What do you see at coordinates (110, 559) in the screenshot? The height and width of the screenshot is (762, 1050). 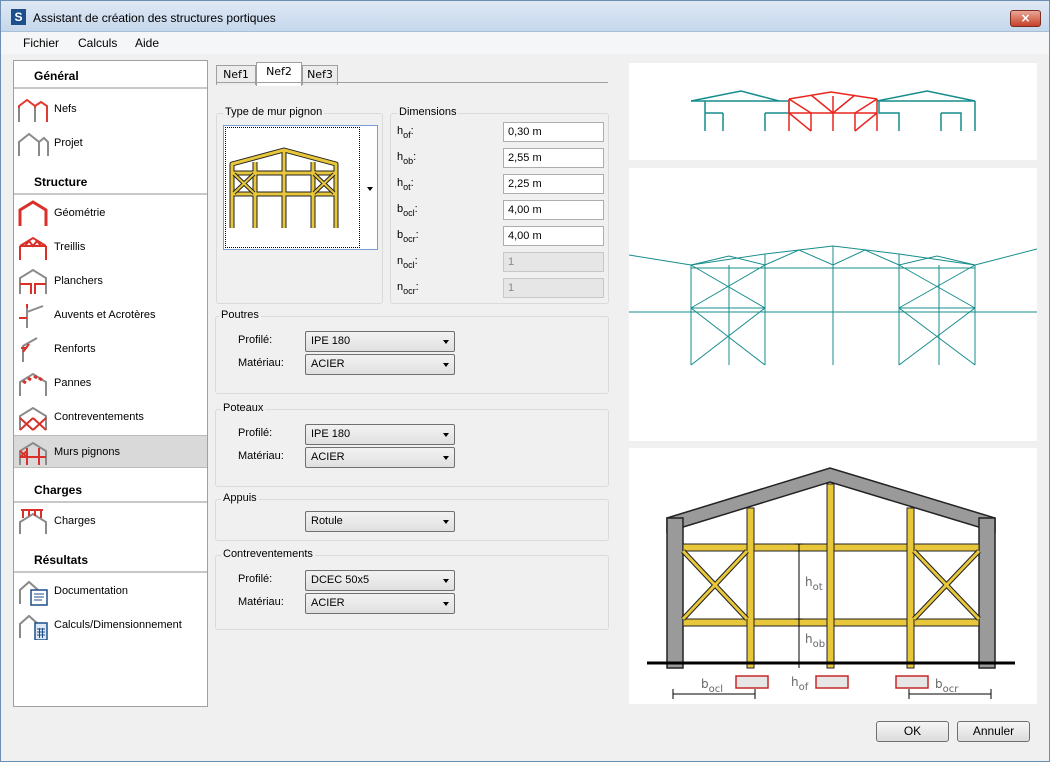 I see `sidebar-header-resultats: Résultats` at bounding box center [110, 559].